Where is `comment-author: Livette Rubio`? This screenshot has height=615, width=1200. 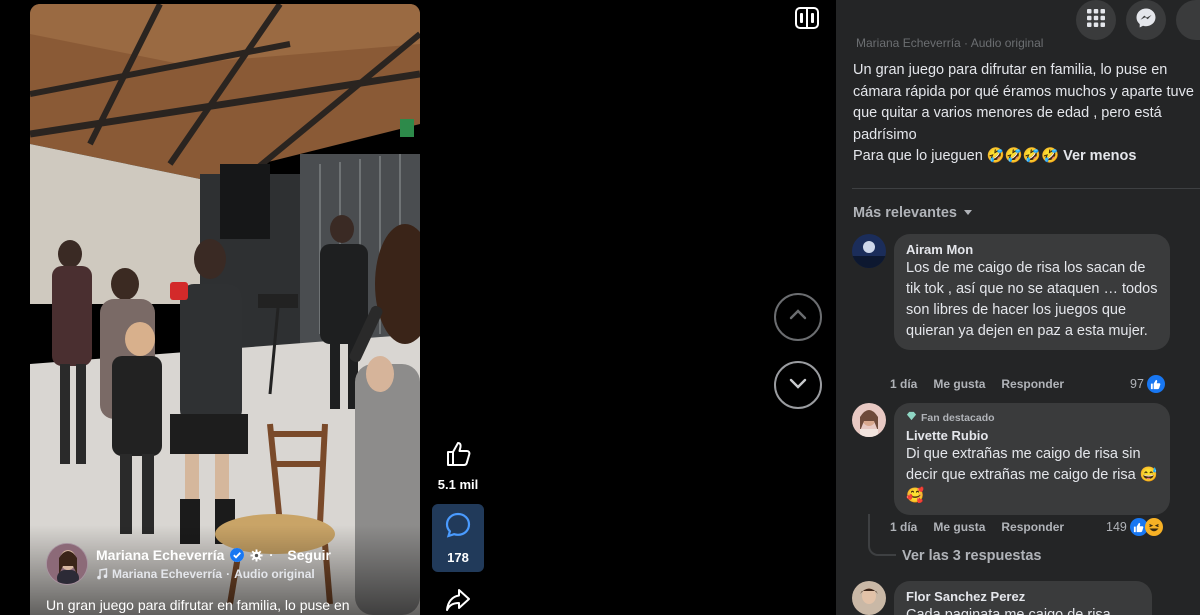 comment-author: Livette Rubio is located at coordinates (1032, 435).